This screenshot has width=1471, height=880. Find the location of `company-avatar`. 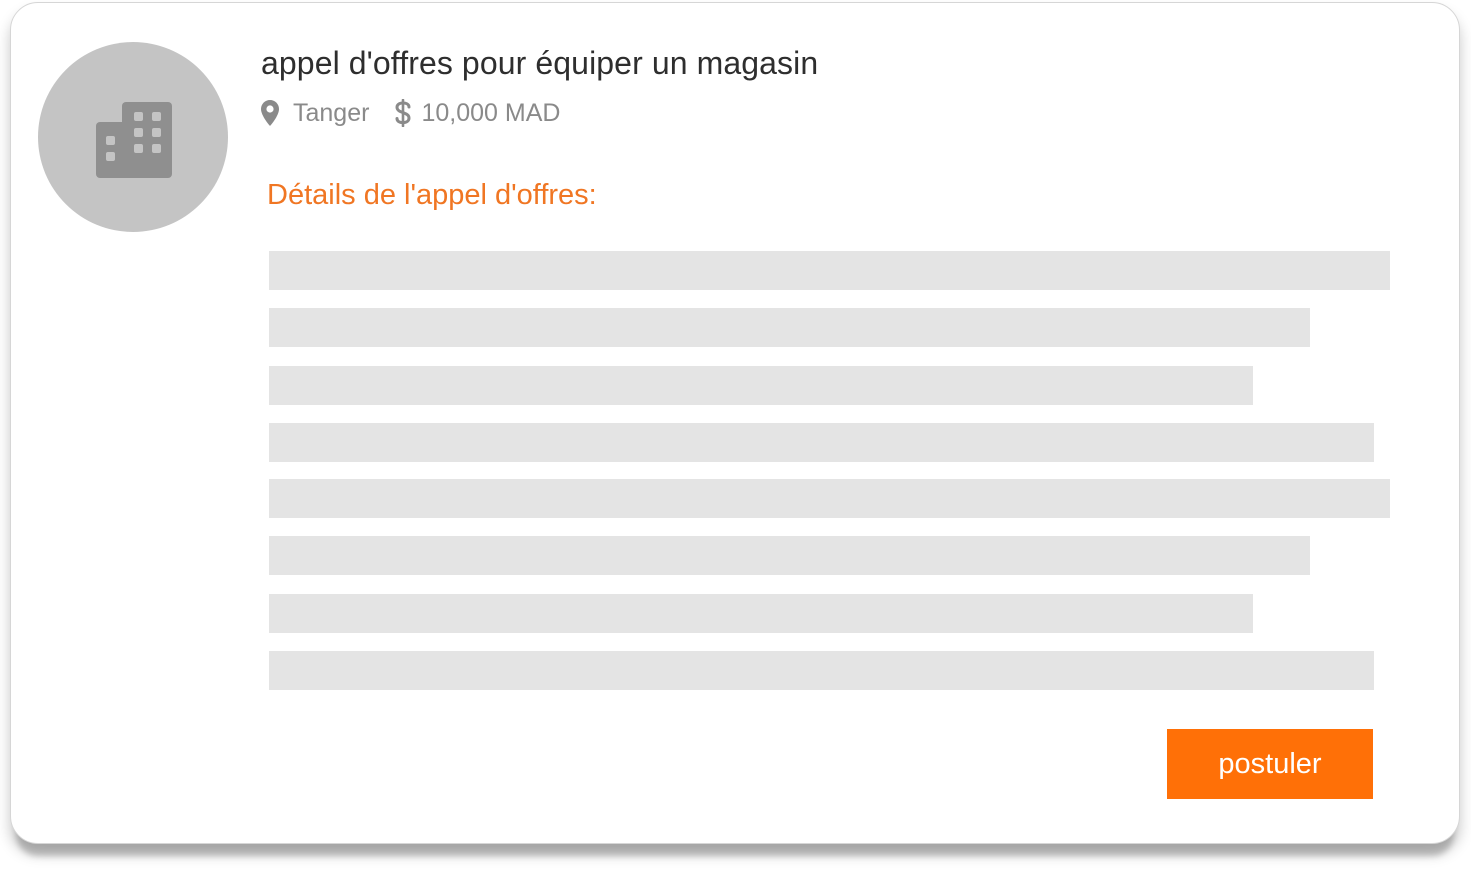

company-avatar is located at coordinates (133, 137).